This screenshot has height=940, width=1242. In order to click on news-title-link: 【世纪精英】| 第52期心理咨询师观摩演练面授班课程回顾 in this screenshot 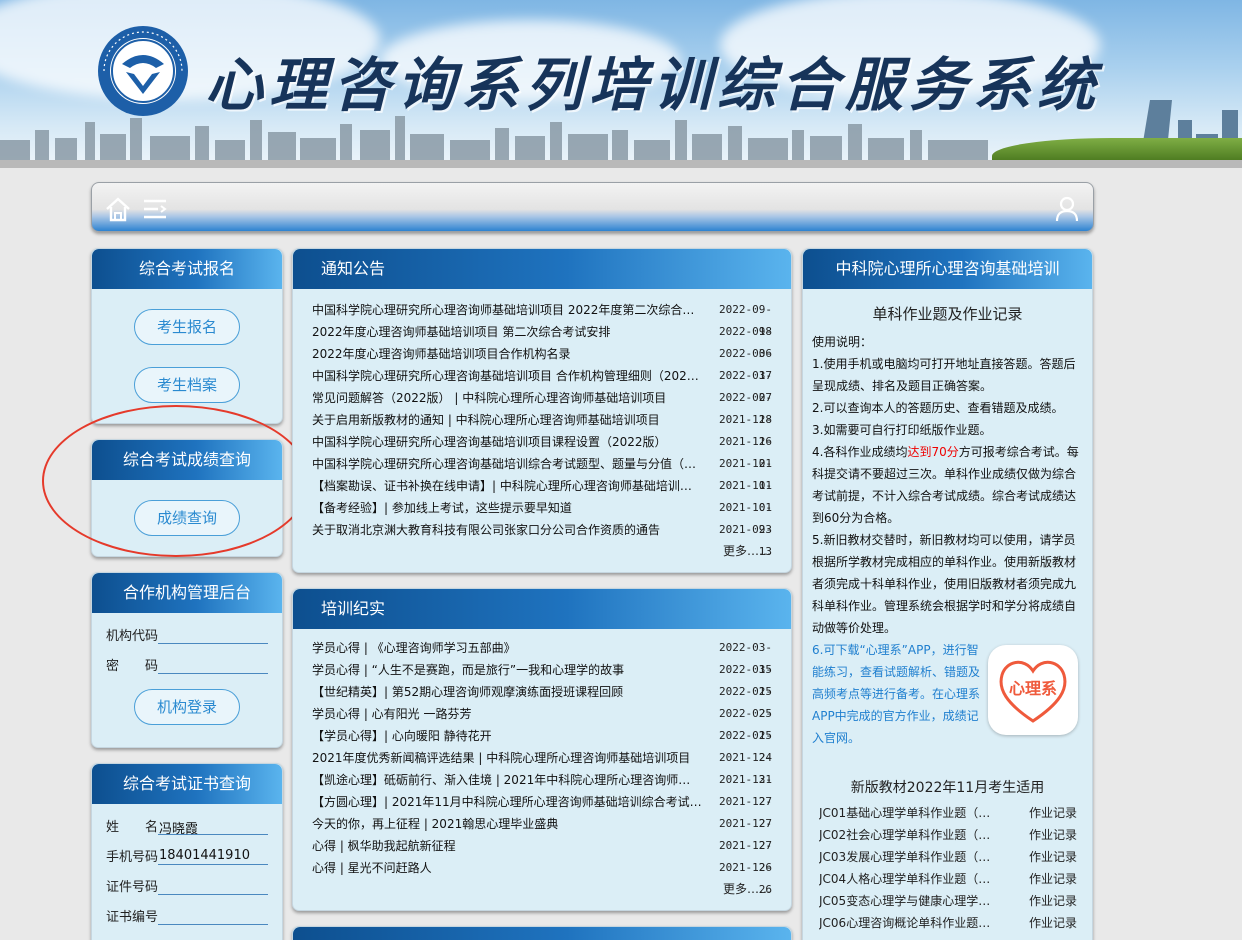, I will do `click(507, 692)`.